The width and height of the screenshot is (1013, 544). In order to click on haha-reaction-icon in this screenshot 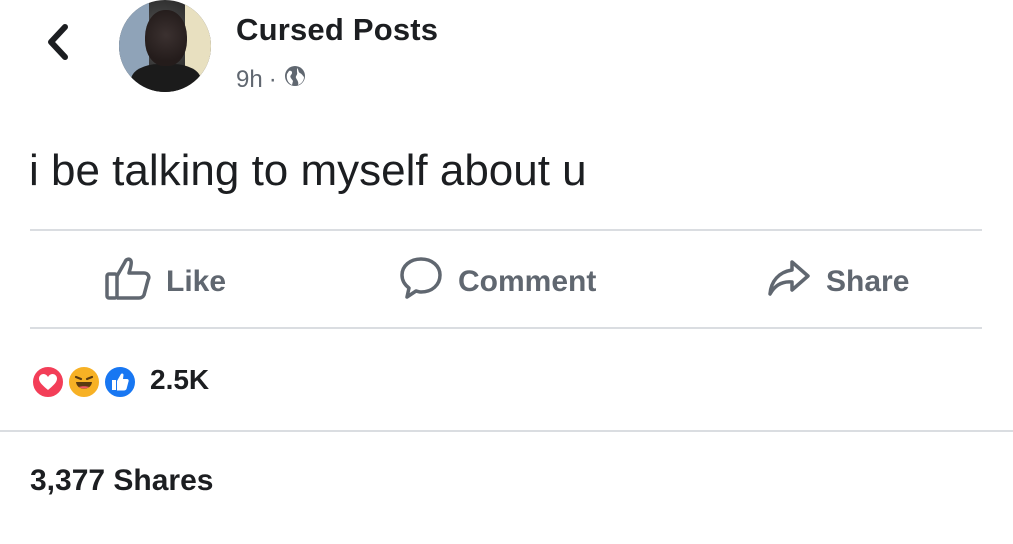, I will do `click(84, 382)`.